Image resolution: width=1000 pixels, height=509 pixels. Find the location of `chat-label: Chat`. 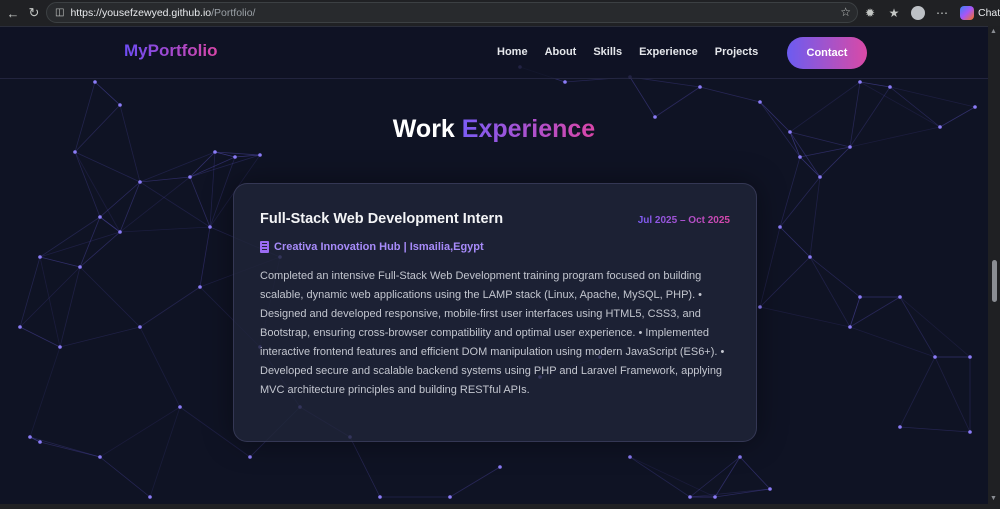

chat-label: Chat is located at coordinates (989, 13).